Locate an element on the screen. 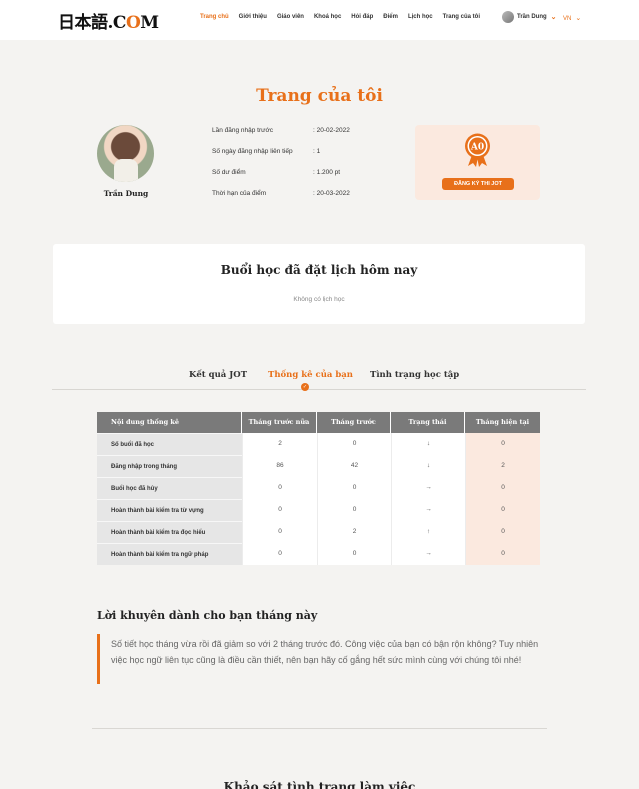  site-logo: 日本語.COM is located at coordinates (108, 20).